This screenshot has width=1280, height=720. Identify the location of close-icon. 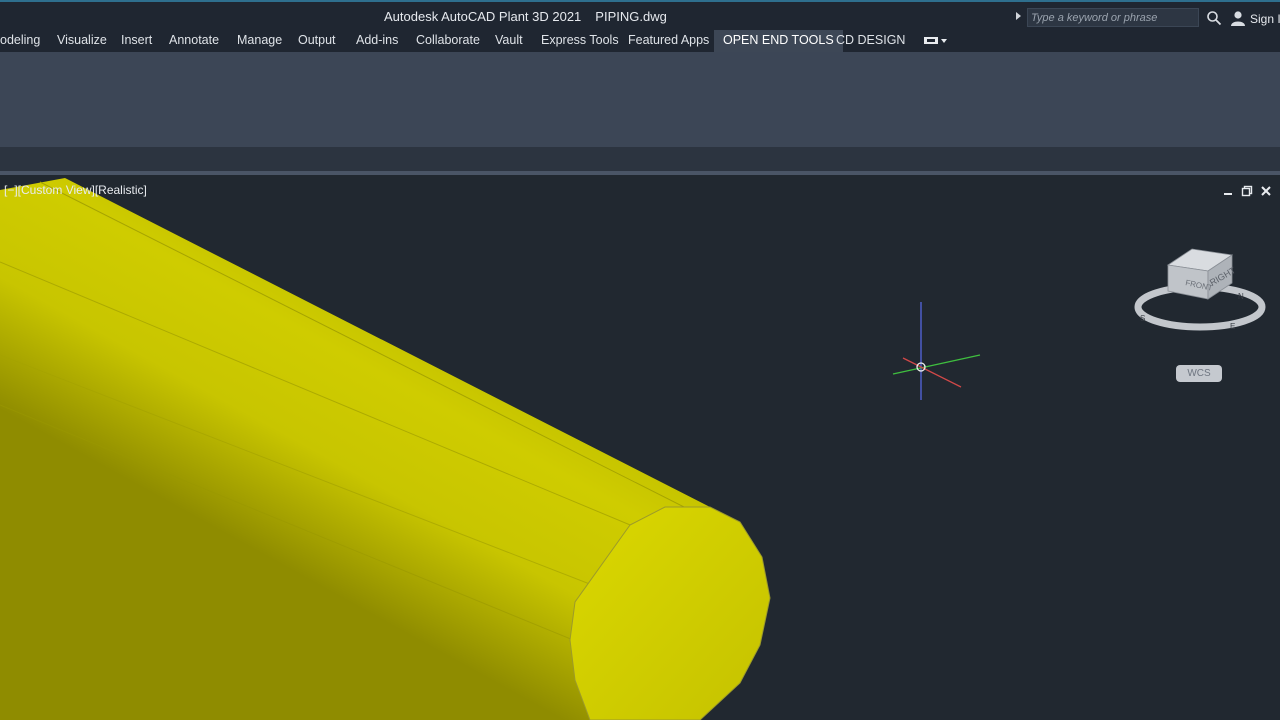
(1266, 191).